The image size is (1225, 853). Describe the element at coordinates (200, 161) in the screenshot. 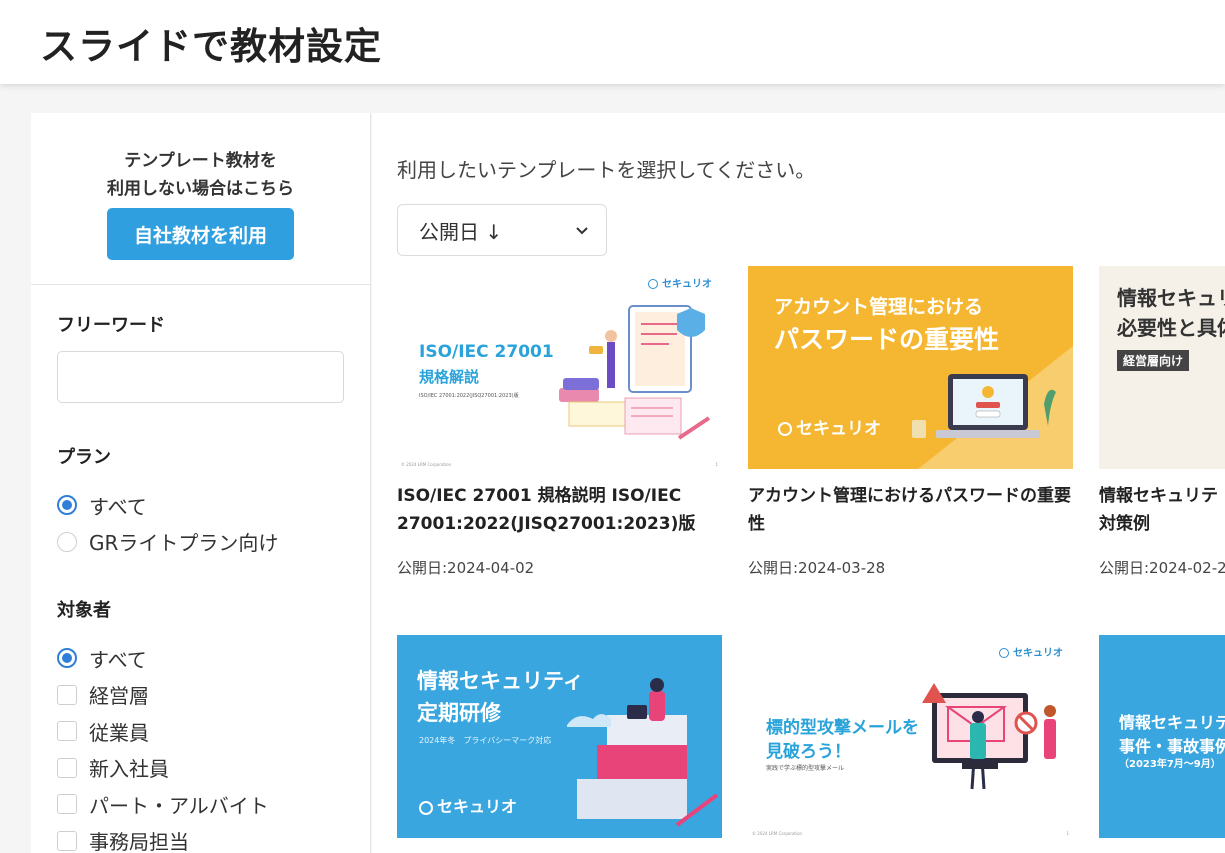

I see `own-material-note-line1: テンプレート教材を` at that location.